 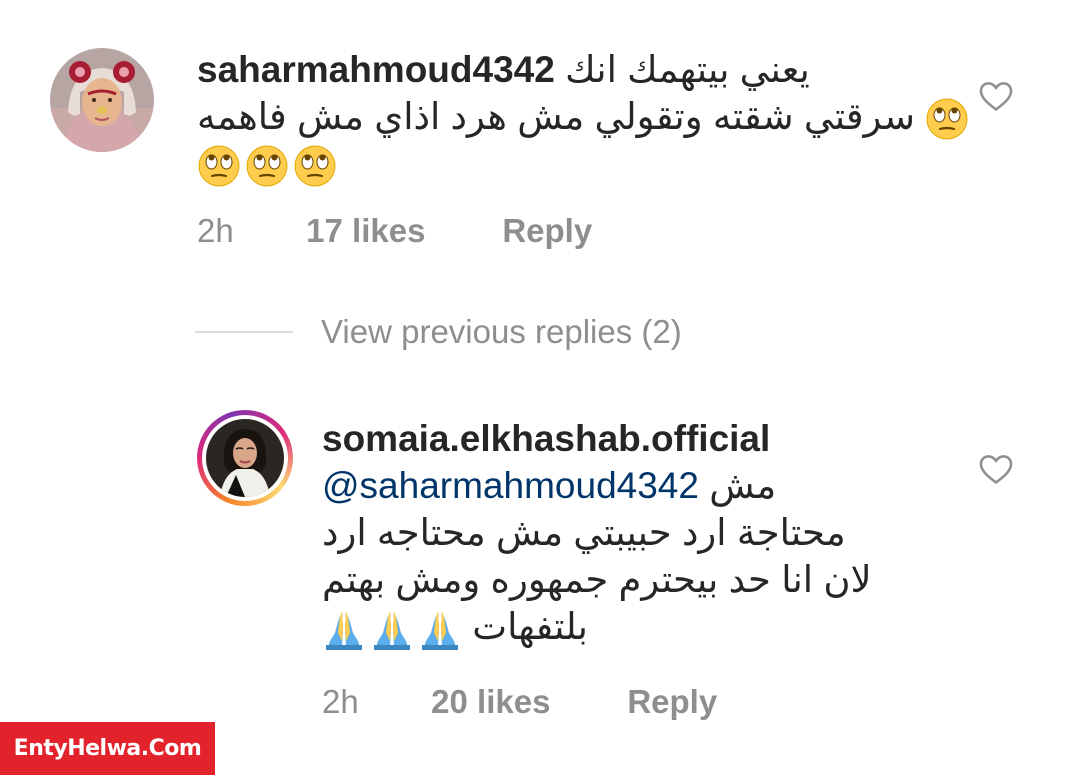 I want to click on watermark-text: EntyHelwa.Com, so click(x=107, y=748).